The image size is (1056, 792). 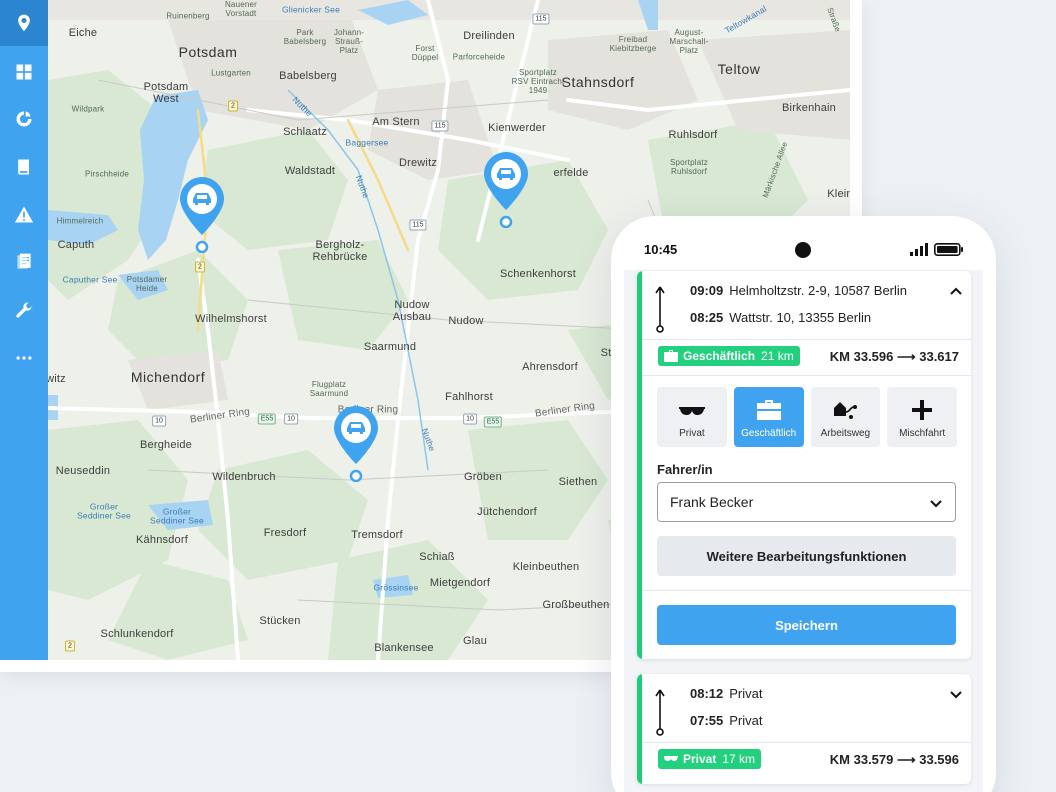 What do you see at coordinates (550, 367) in the screenshot?
I see `map-label-ahrensdorf: Ahrensdorf` at bounding box center [550, 367].